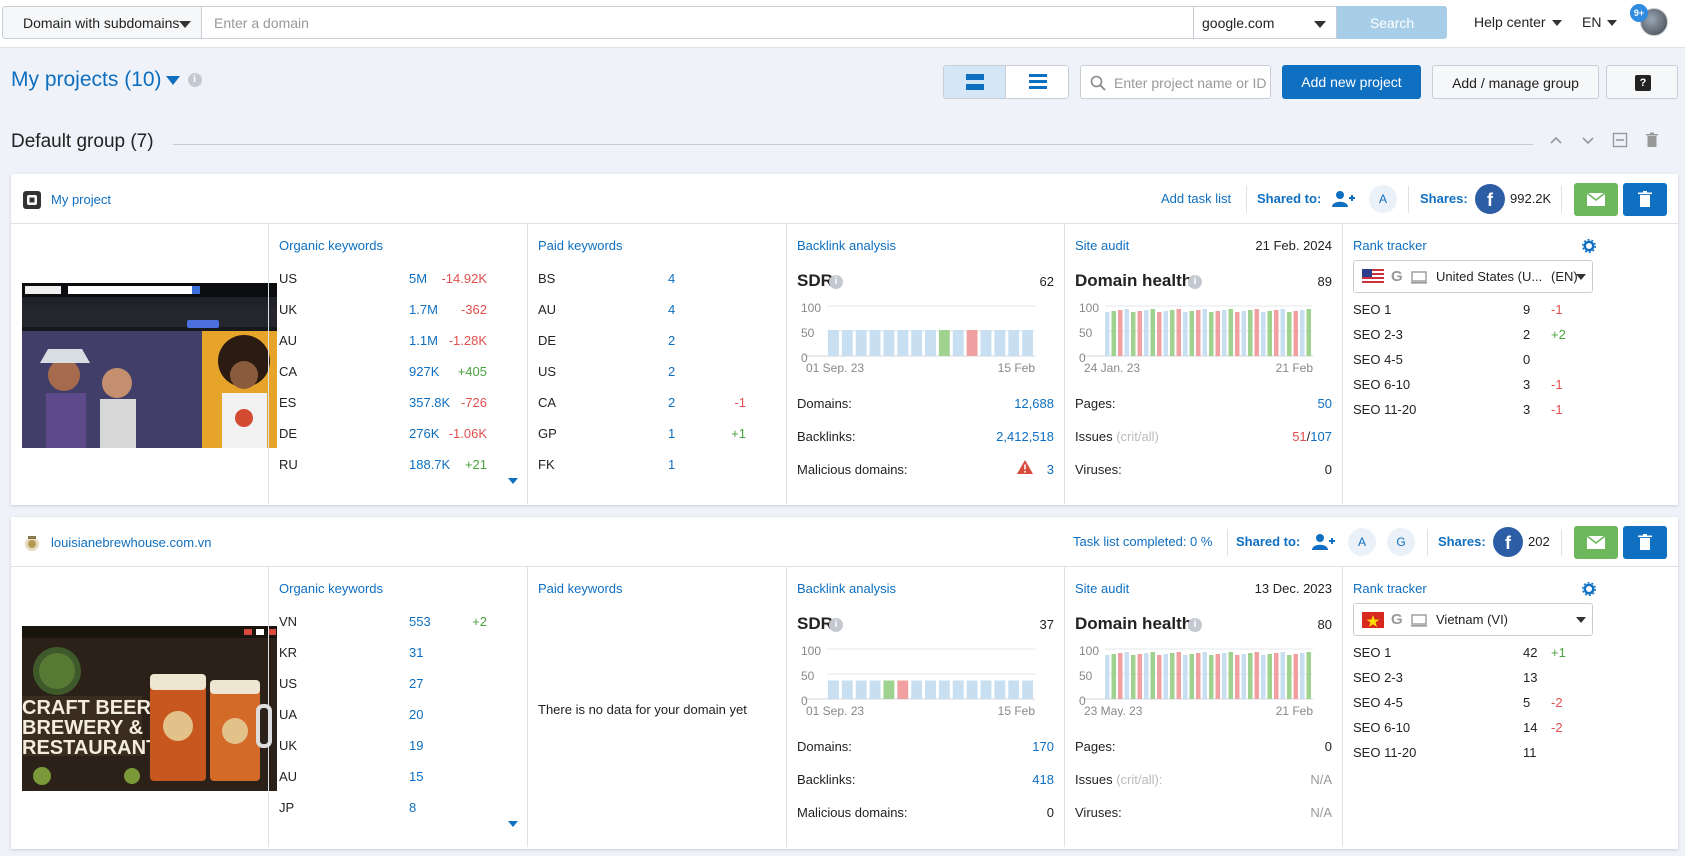 This screenshot has height=856, width=1685. I want to click on add-new-project-button: Add new project, so click(1351, 82).